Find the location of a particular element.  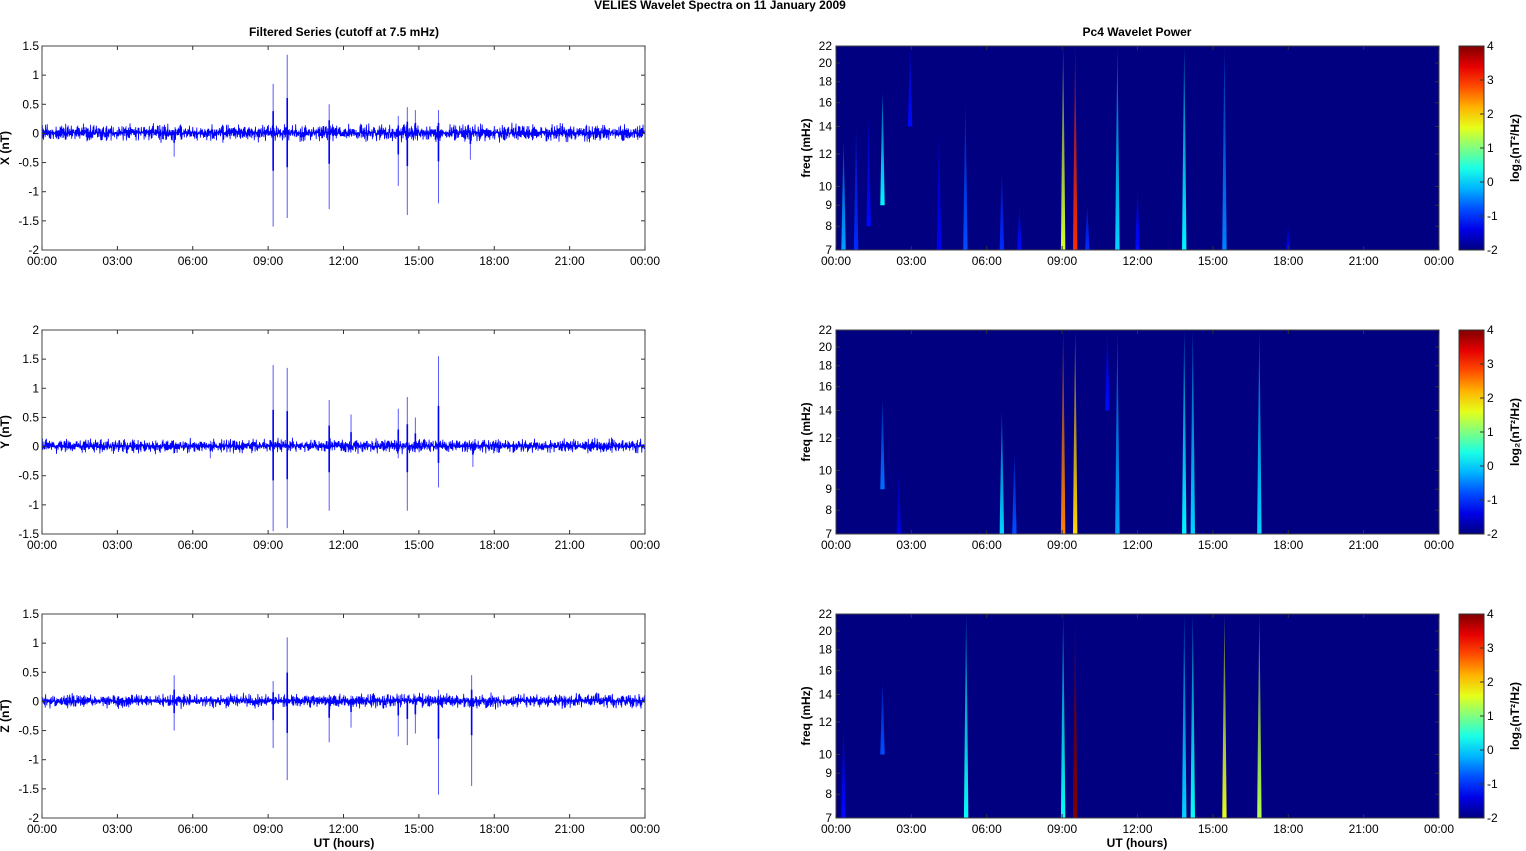

left-column-title: Filtered Series (cutoff at 7.5 mHz) is located at coordinates (344, 32).